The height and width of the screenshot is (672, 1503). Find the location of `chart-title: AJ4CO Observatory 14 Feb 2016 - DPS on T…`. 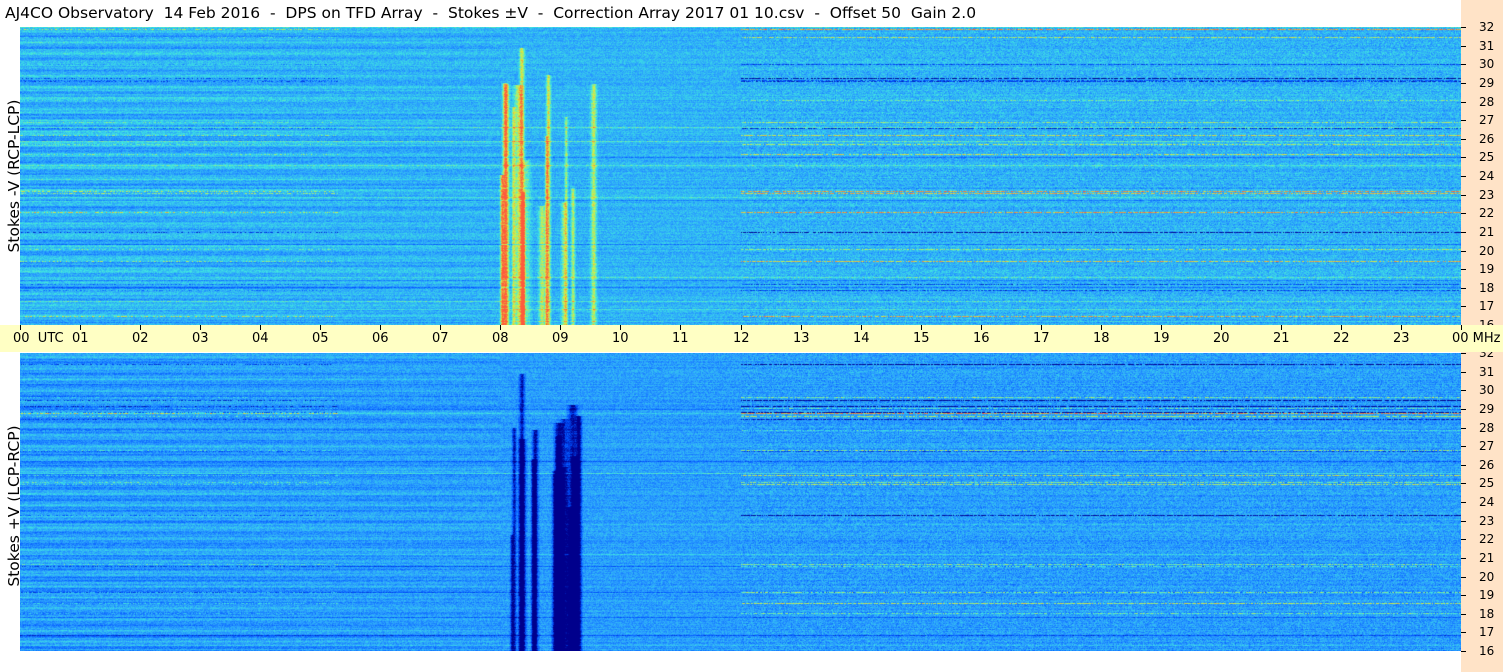

chart-title: AJ4CO Observatory 14 Feb 2016 - DPS on T… is located at coordinates (491, 13).